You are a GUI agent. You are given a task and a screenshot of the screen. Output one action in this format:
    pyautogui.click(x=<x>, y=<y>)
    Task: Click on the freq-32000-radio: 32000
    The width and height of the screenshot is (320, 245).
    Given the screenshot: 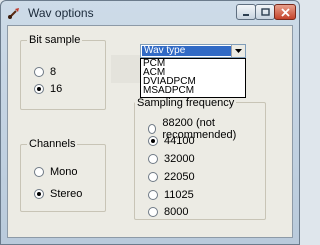 What is the action you would take?
    pyautogui.click(x=171, y=159)
    